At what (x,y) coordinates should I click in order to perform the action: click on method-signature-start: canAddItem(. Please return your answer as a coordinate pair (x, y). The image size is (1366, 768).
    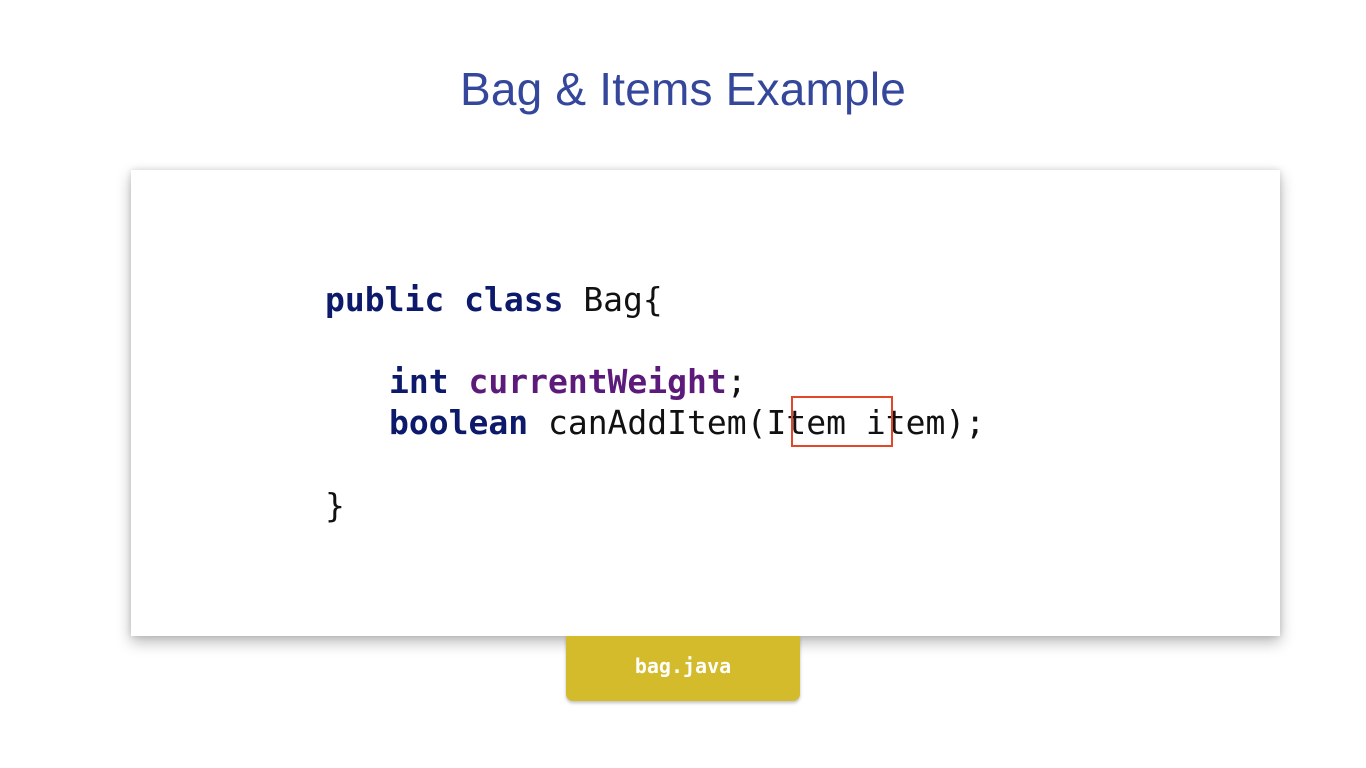
    Looking at the image, I should click on (657, 422).